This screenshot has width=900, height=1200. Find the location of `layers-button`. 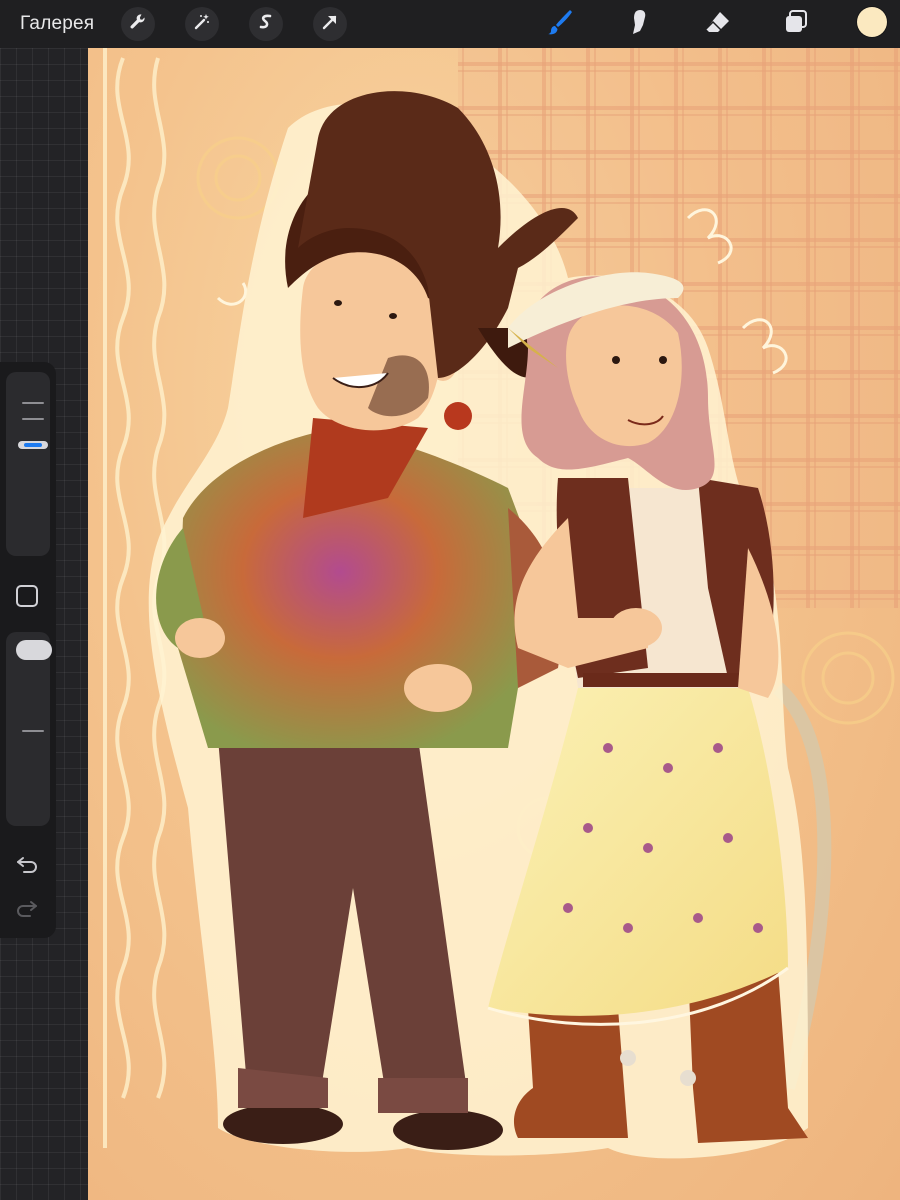

layers-button is located at coordinates (796, 24).